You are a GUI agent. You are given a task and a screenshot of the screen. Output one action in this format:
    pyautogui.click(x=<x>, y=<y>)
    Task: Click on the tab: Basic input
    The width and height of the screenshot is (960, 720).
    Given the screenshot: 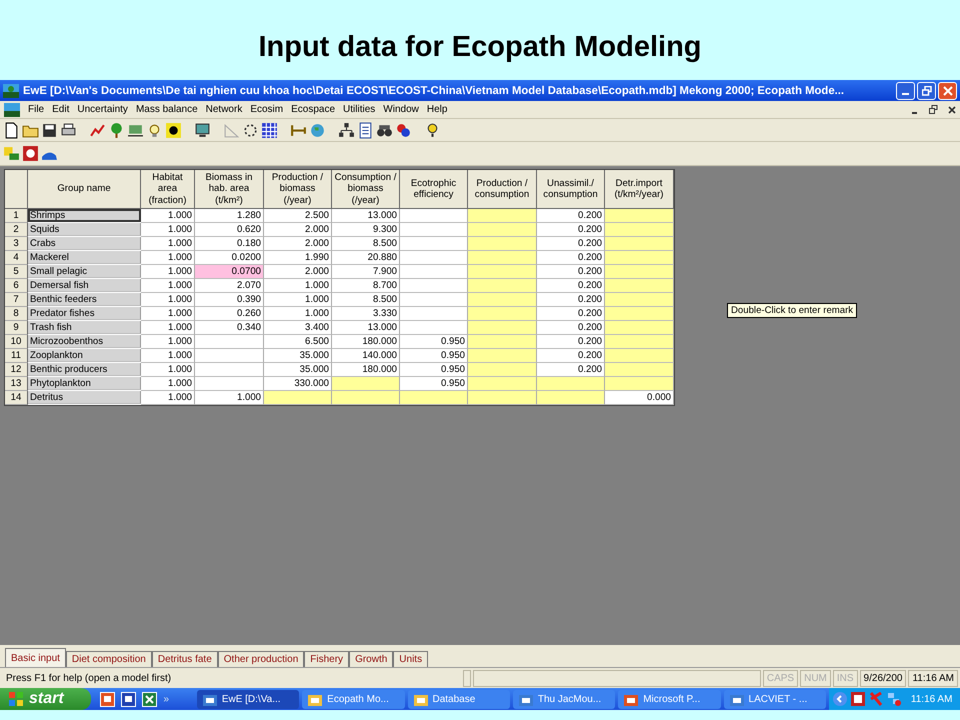 What is the action you would take?
    pyautogui.click(x=35, y=657)
    